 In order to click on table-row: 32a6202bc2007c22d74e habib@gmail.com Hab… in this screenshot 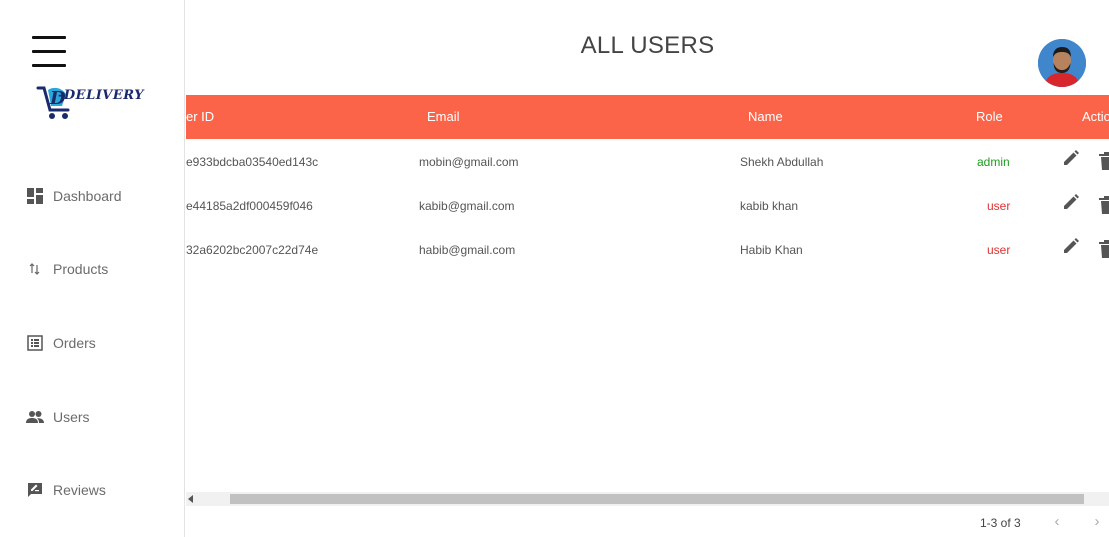, I will do `click(647, 249)`.